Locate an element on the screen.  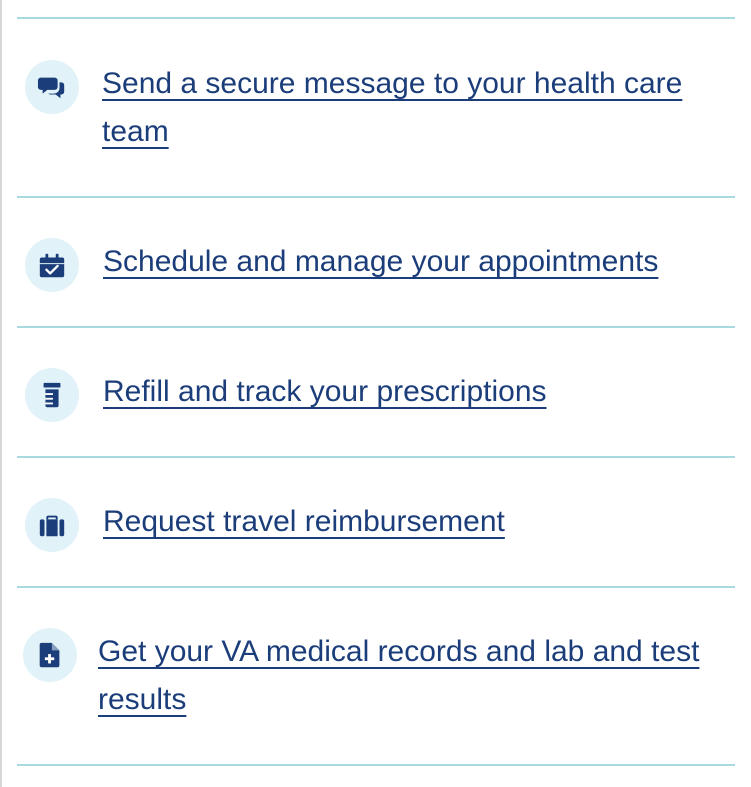
left-border is located at coordinates (1, 393).